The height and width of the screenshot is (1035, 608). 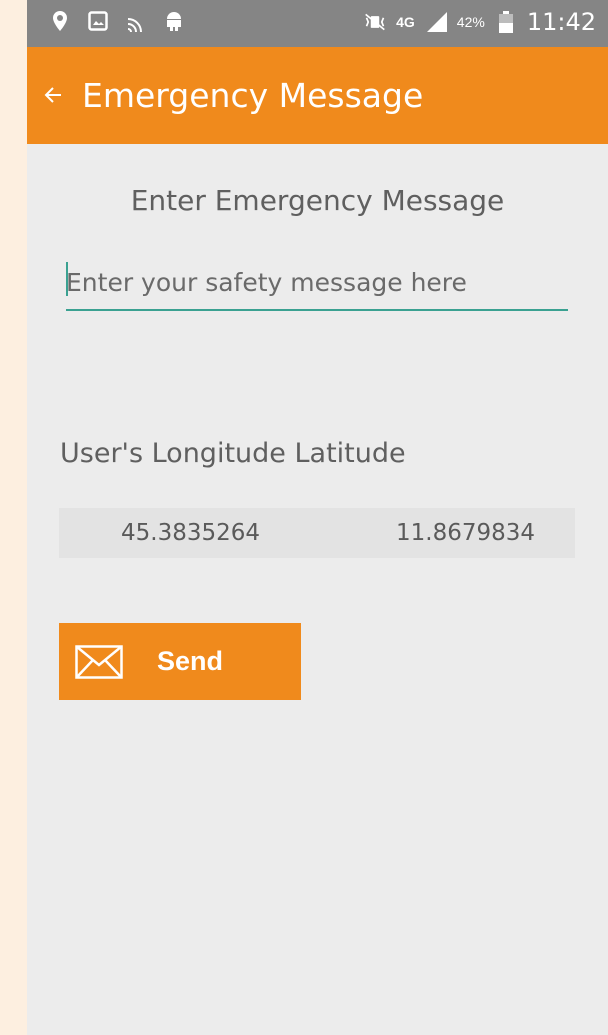 I want to click on battery-icon, so click(x=506, y=22).